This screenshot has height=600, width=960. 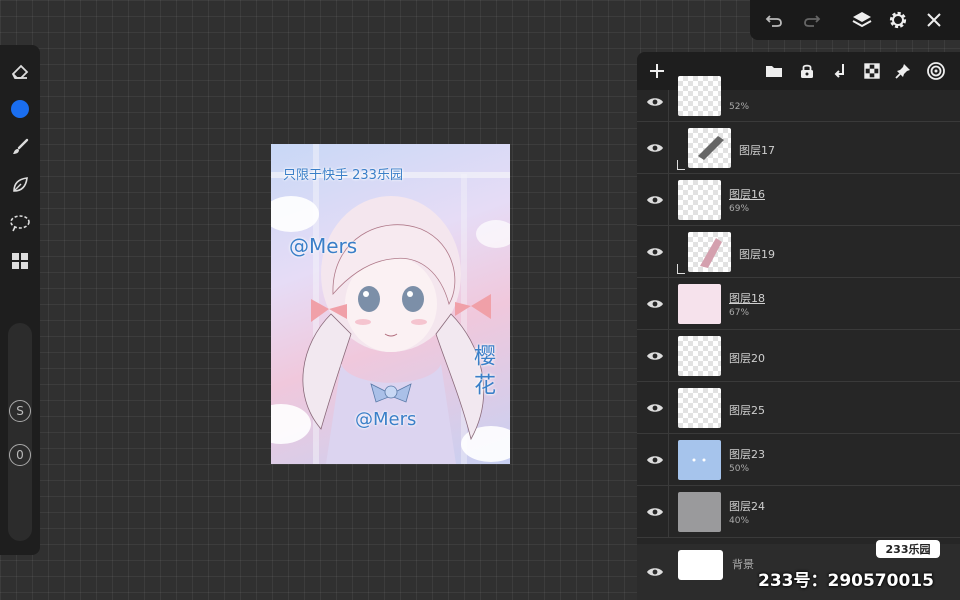 I want to click on layer-name: 图层19, so click(x=757, y=254).